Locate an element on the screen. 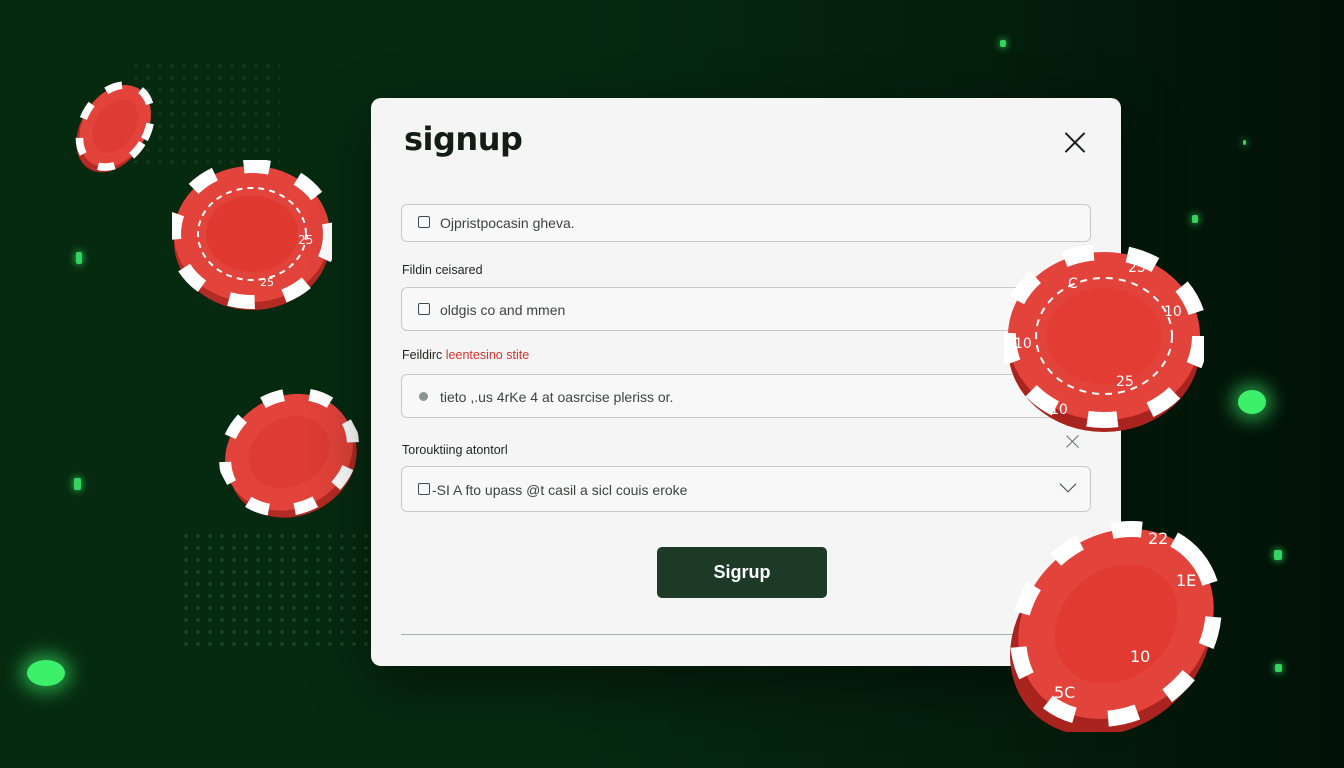  field-text: oldgis co and mmen is located at coordinates (503, 310).